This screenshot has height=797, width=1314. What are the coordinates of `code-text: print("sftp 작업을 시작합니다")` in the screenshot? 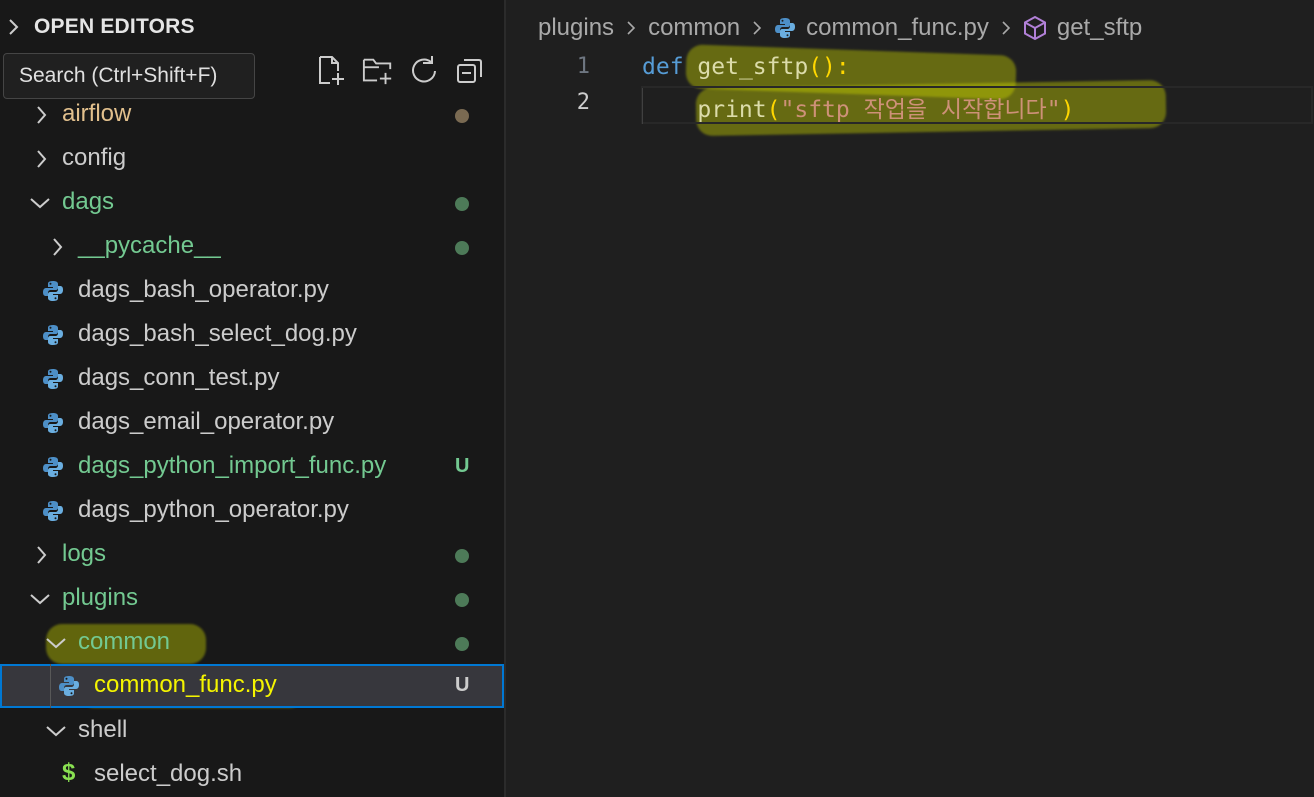 It's located at (858, 107).